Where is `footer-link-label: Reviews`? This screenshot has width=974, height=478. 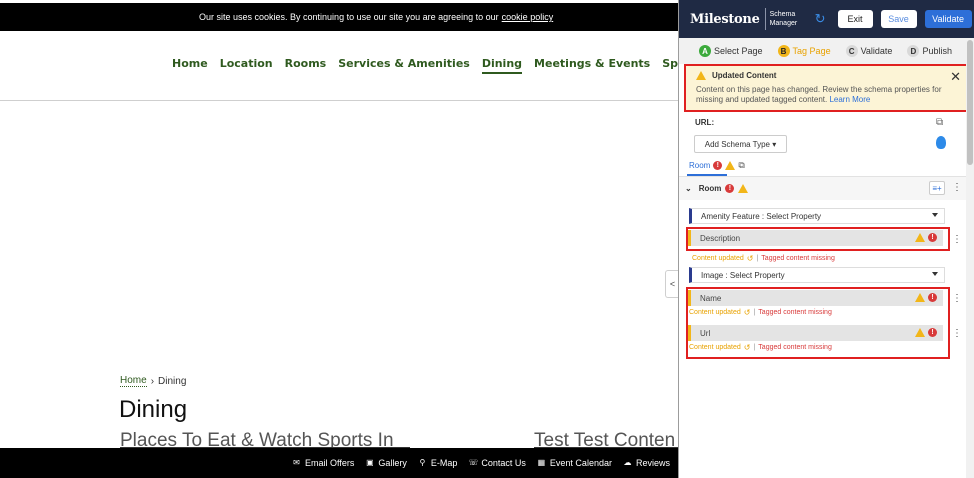 footer-link-label: Reviews is located at coordinates (652, 463).